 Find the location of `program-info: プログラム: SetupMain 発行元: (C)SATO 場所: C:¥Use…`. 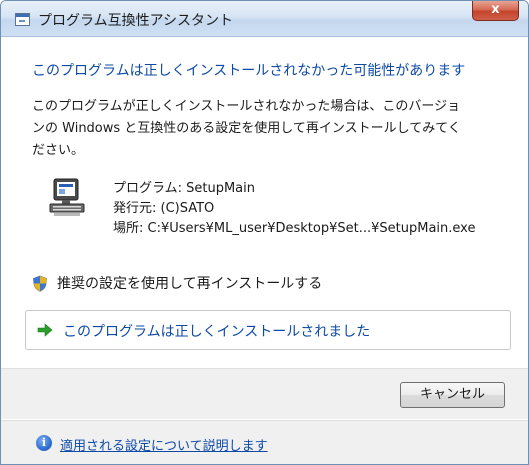

program-info: プログラム: SetupMain 発行元: (C)SATO 場所: C:¥Use… is located at coordinates (294, 209).